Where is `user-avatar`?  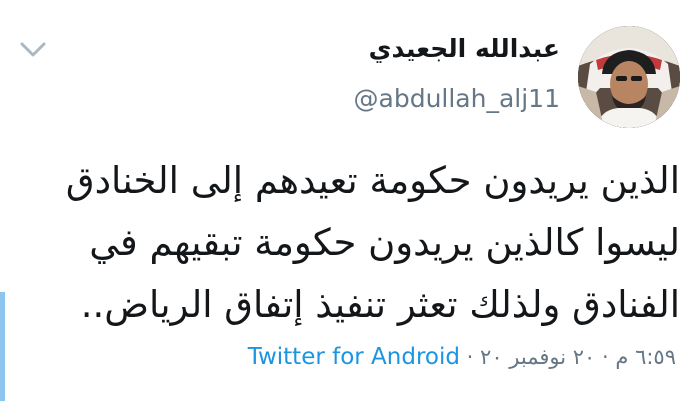
user-avatar is located at coordinates (629, 77).